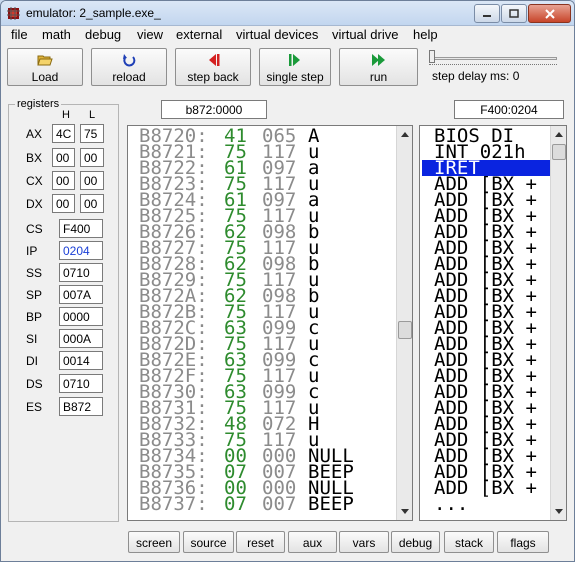  What do you see at coordinates (45, 60) in the screenshot?
I see `open-folder-icon` at bounding box center [45, 60].